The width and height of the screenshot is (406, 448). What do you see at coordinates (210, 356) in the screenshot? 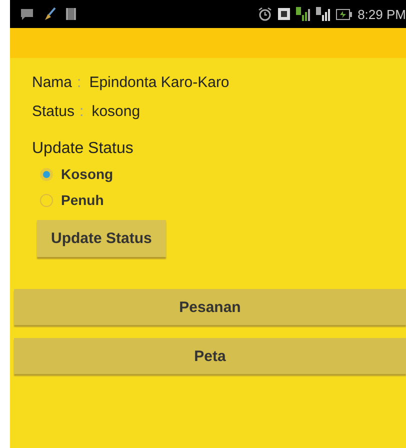
I see `map-button: Peta` at bounding box center [210, 356].